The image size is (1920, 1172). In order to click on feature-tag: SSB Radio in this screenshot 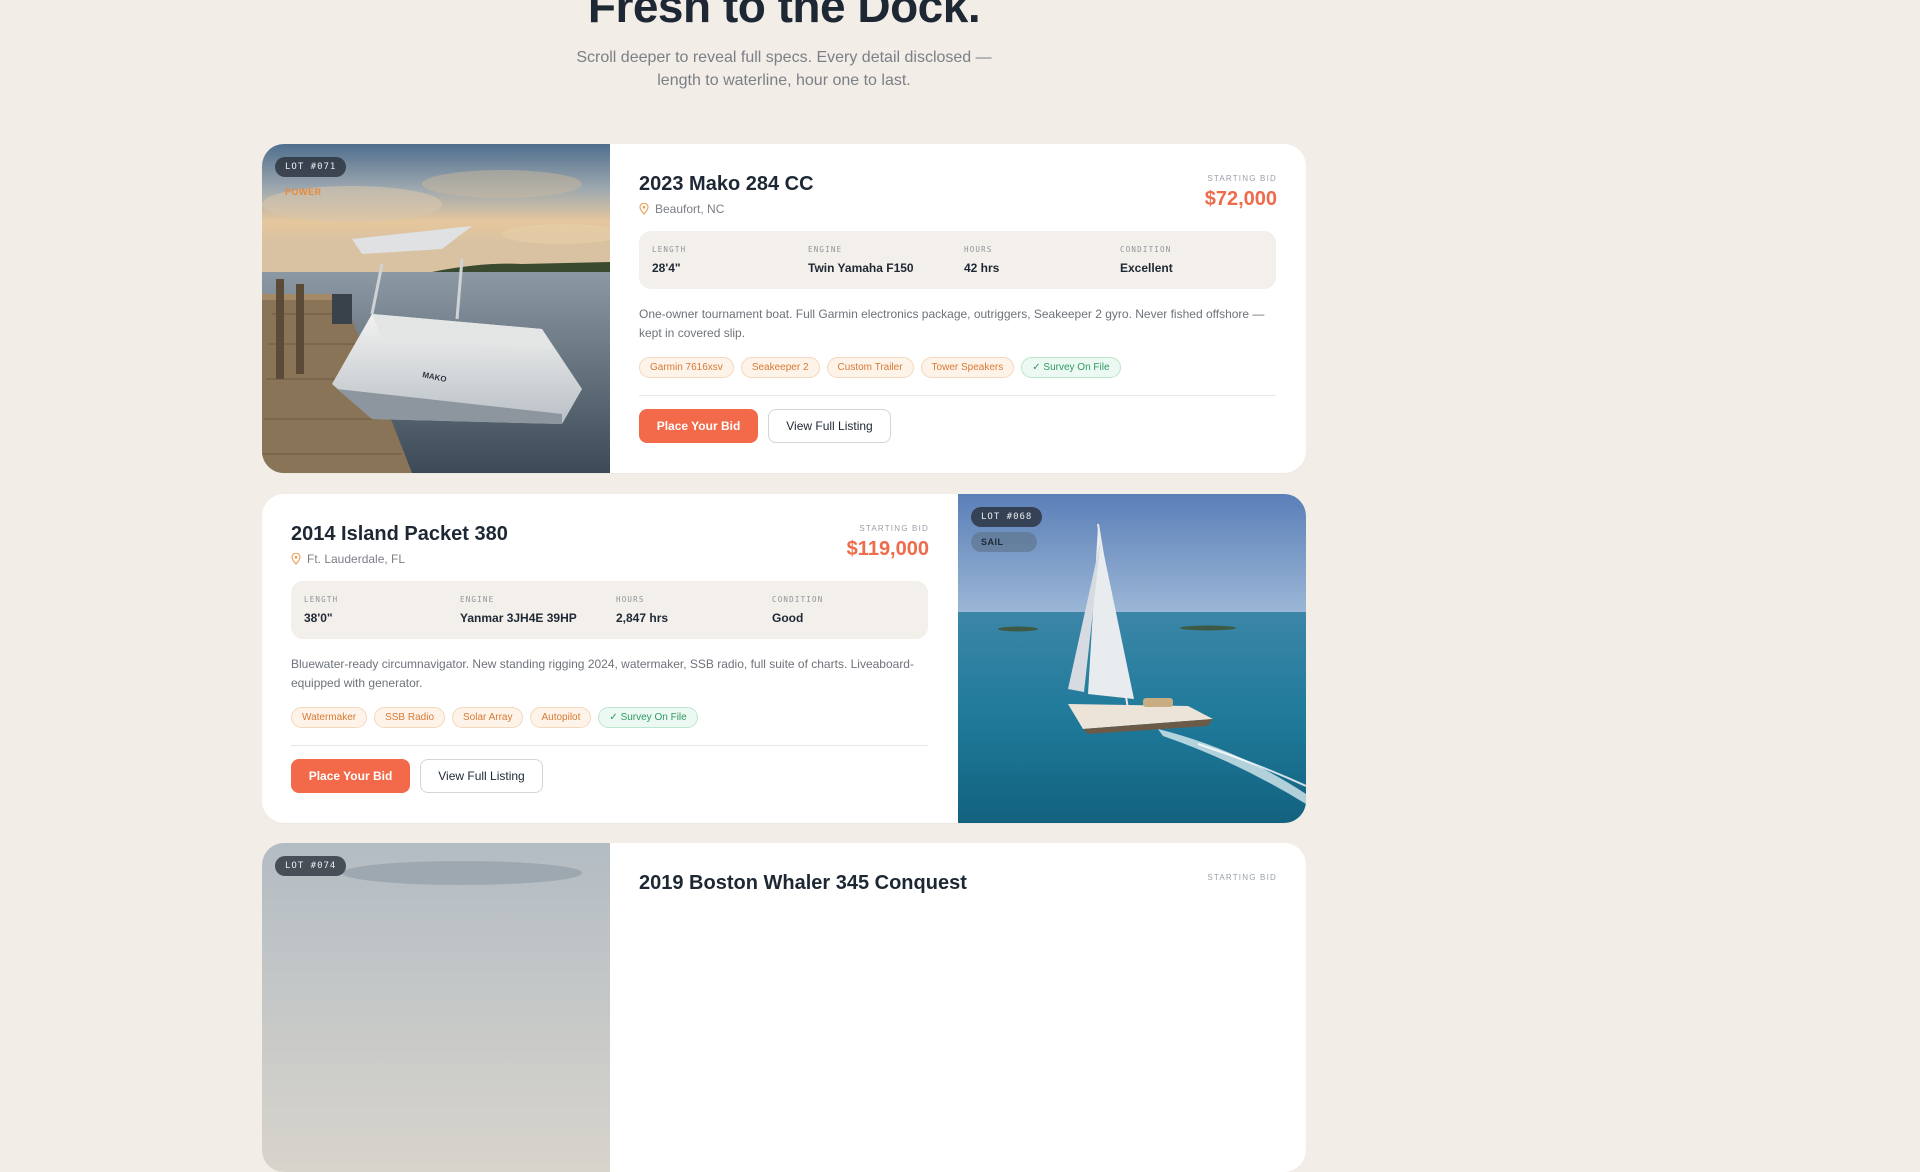, I will do `click(410, 717)`.